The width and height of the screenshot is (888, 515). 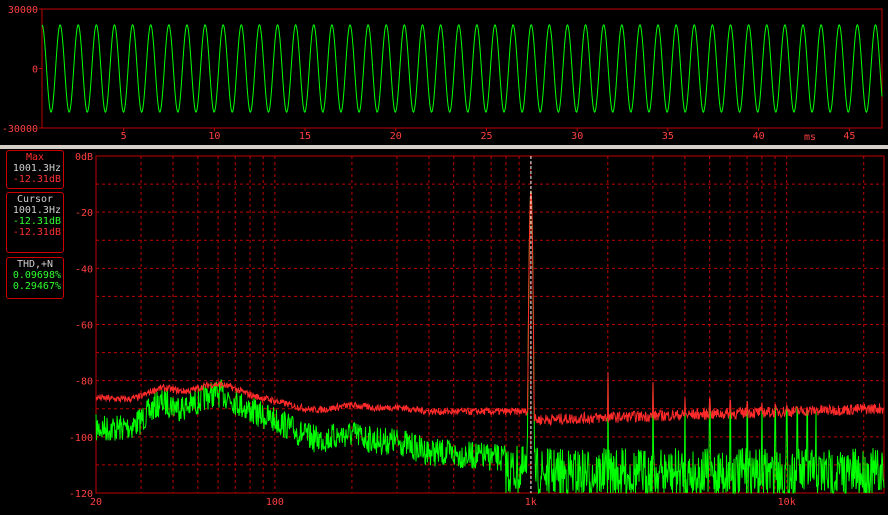 I want to click on max-readout-panel: Max 1001.3Hz -12.31dB, so click(x=35, y=169).